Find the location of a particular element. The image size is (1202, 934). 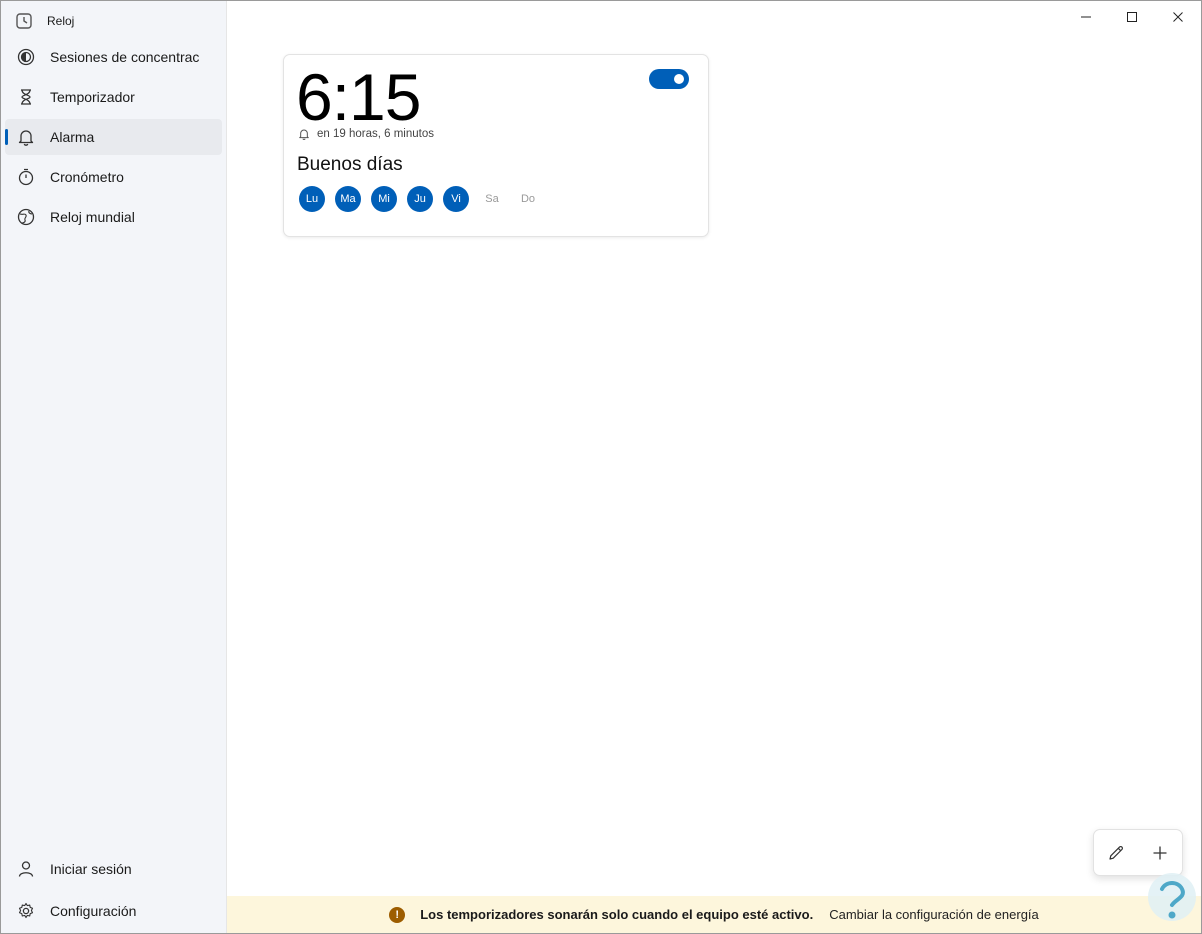

maximize-button is located at coordinates (1132, 17).